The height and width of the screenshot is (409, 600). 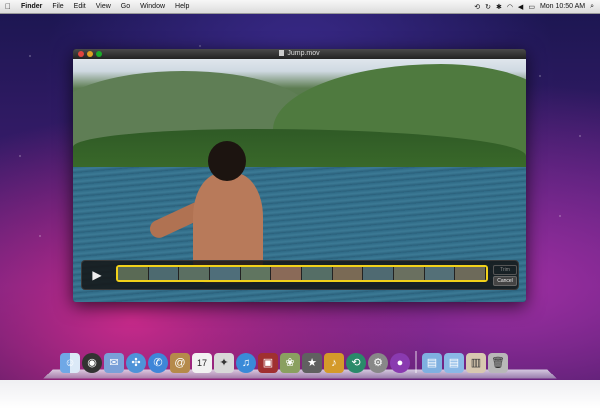 I want to click on menu-finder: Finder, so click(x=31, y=6).